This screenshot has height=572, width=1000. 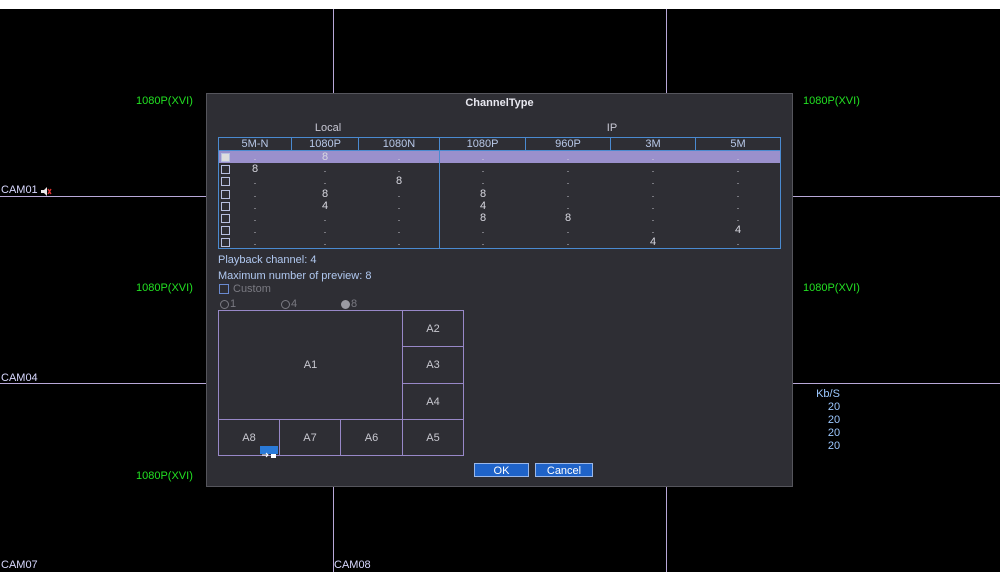 I want to click on area-a1: A1, so click(x=310, y=365).